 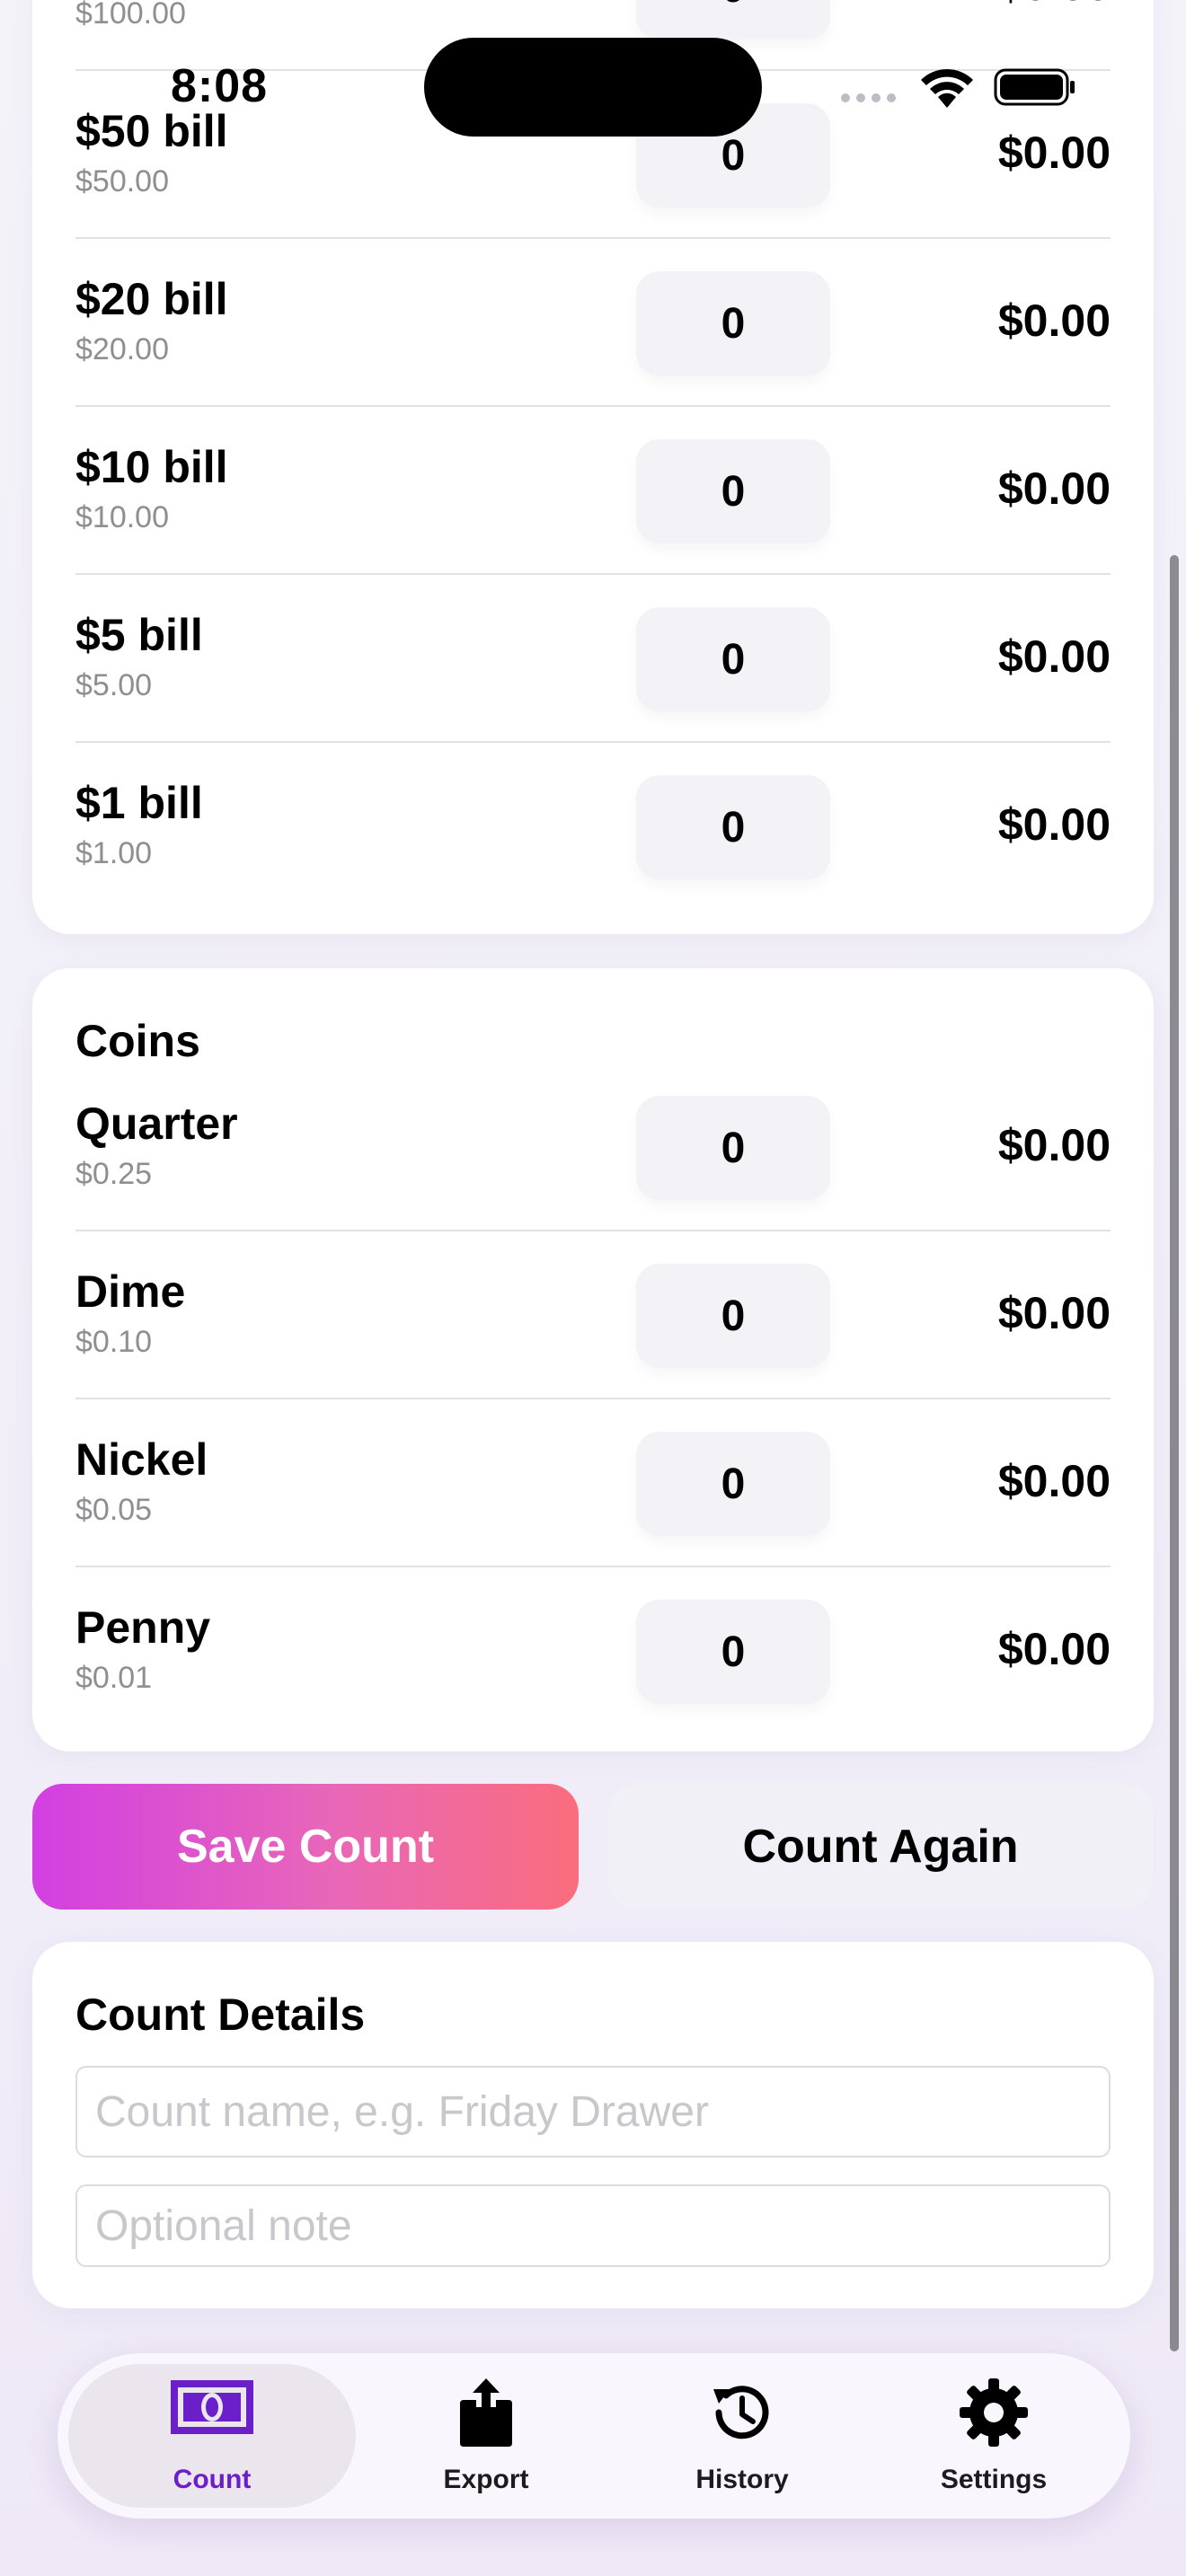 What do you see at coordinates (220, 2014) in the screenshot?
I see `count-details-title: Count Details` at bounding box center [220, 2014].